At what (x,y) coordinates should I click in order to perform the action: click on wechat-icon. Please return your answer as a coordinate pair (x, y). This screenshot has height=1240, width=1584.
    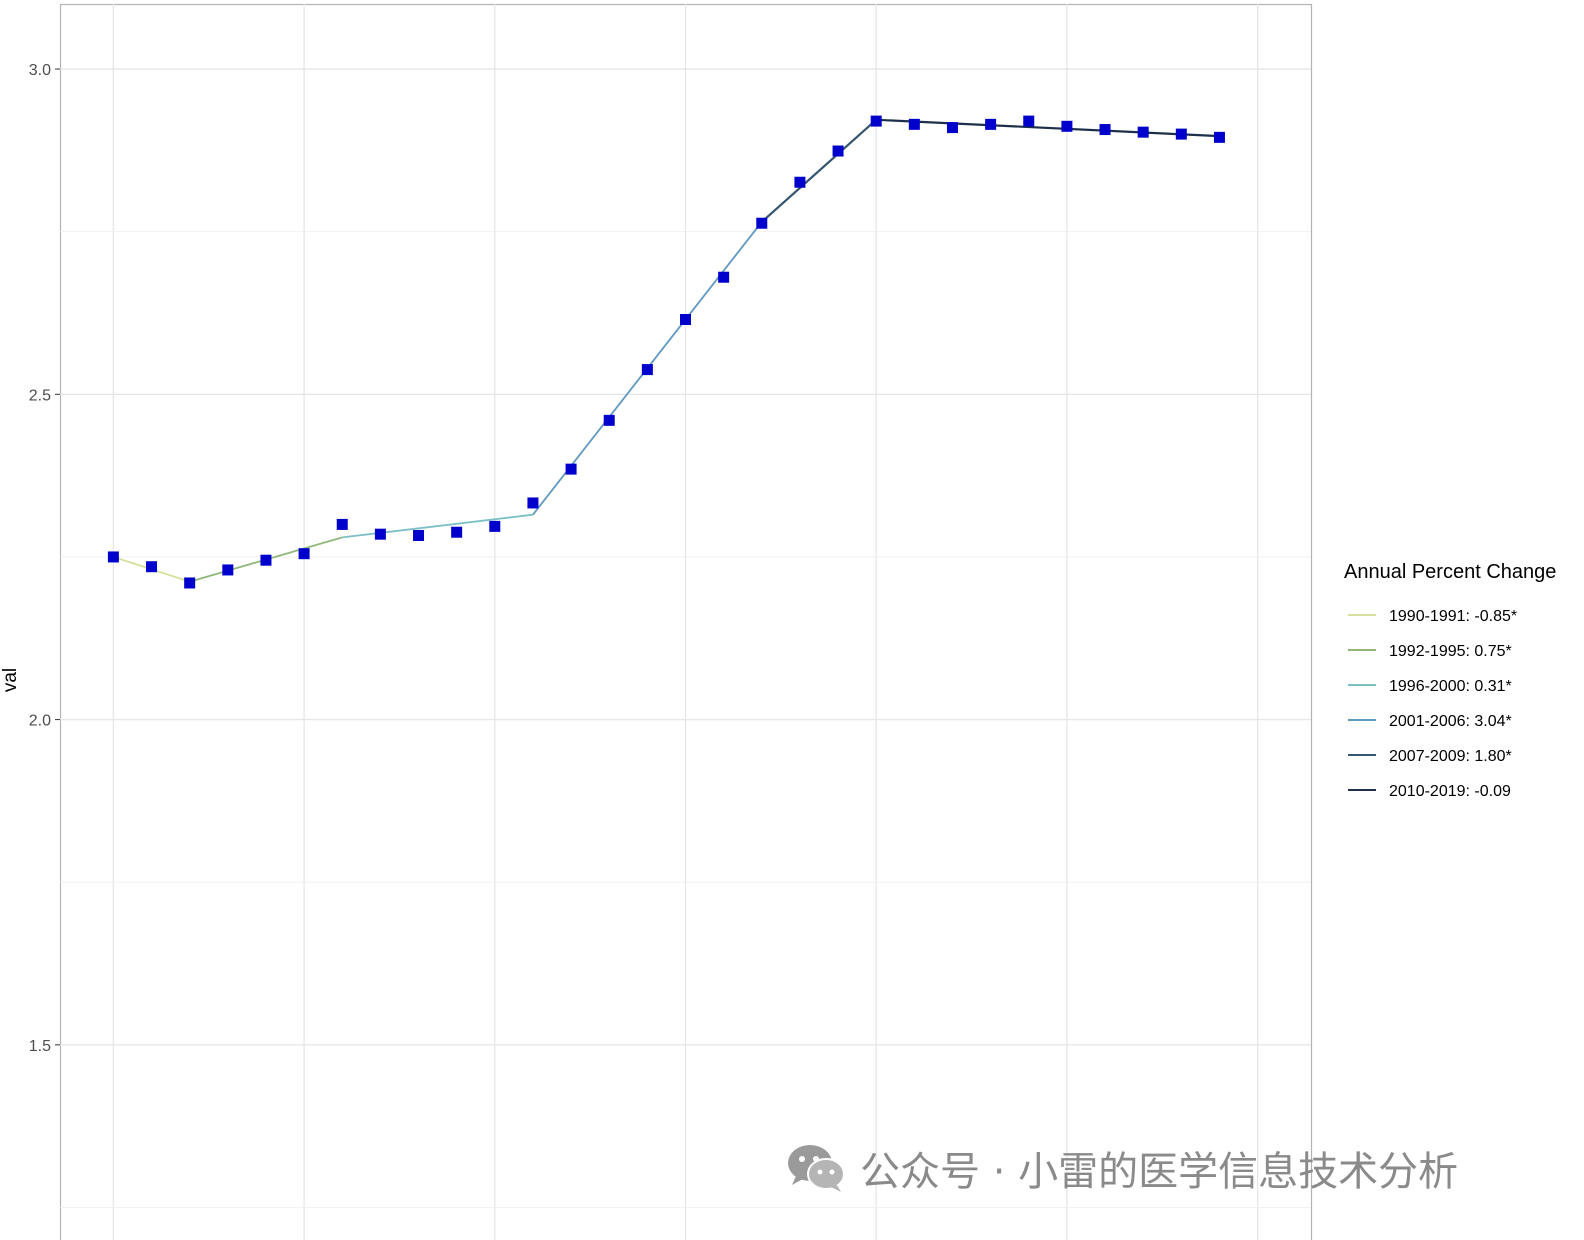
    Looking at the image, I should click on (816, 1168).